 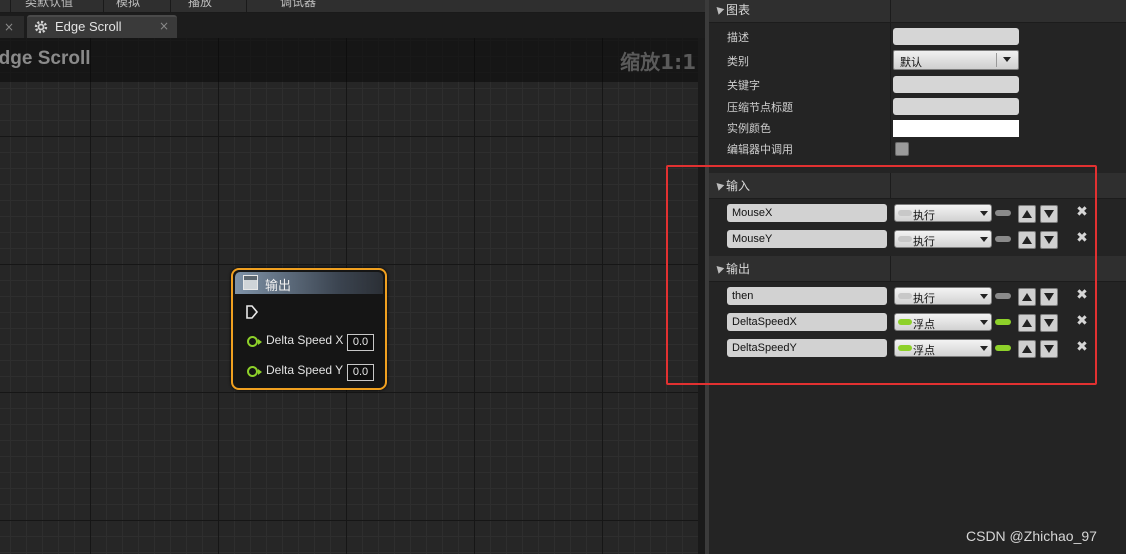 I want to click on zoom-level: 缩放1:1, so click(x=658, y=62).